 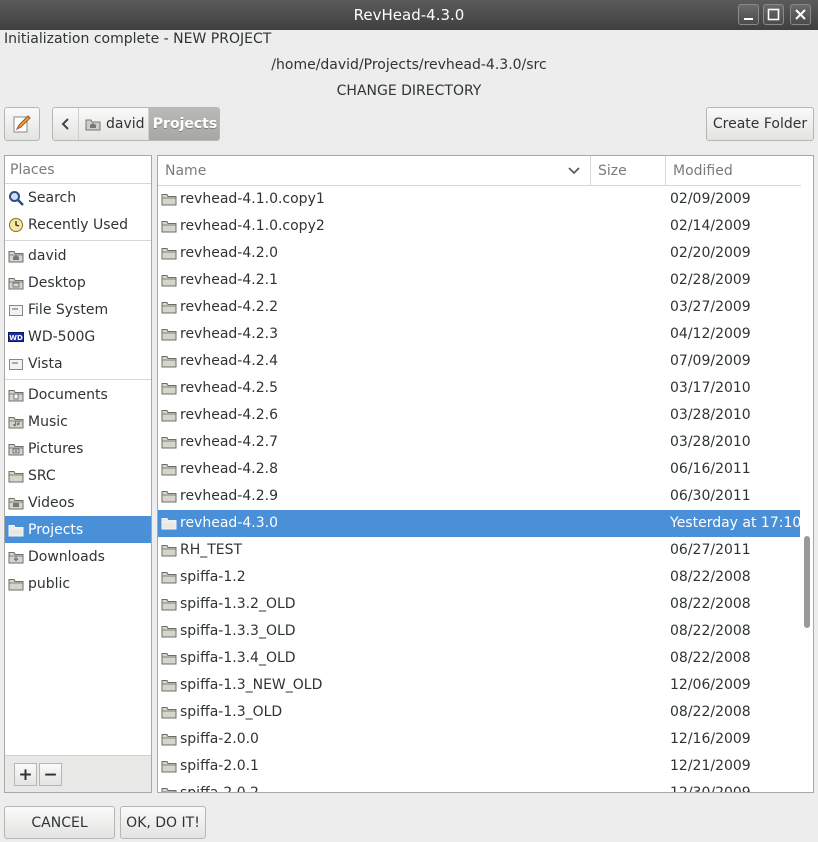 What do you see at coordinates (479, 334) in the screenshot?
I see `table-row: revhead-4.2.3 04/12/2009` at bounding box center [479, 334].